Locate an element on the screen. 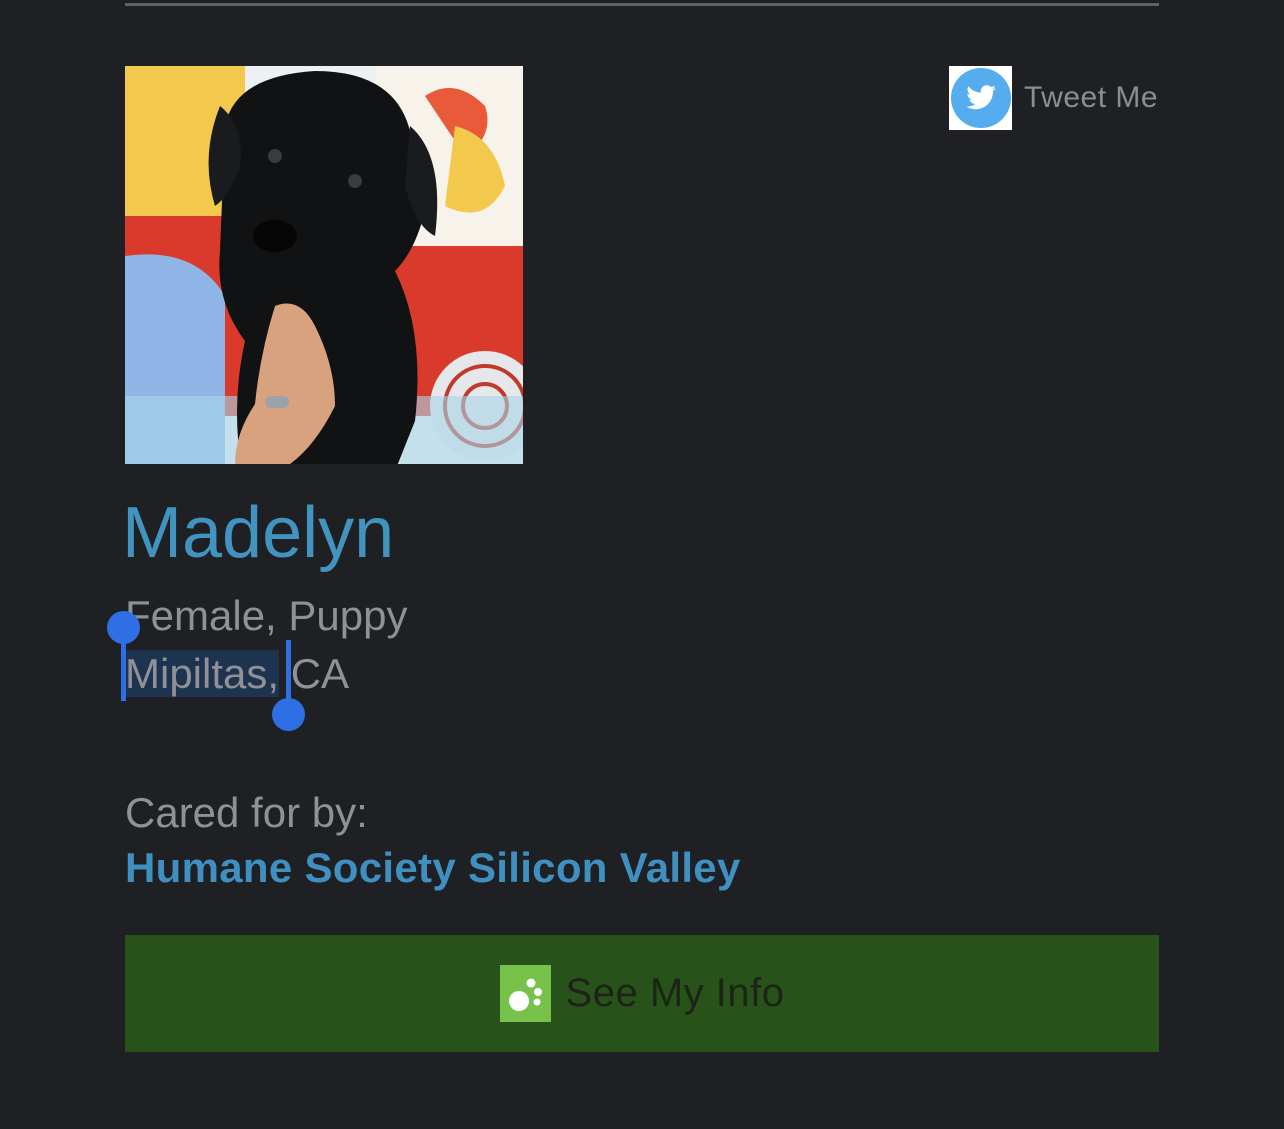  puppy-photo-illustration is located at coordinates (324, 265).